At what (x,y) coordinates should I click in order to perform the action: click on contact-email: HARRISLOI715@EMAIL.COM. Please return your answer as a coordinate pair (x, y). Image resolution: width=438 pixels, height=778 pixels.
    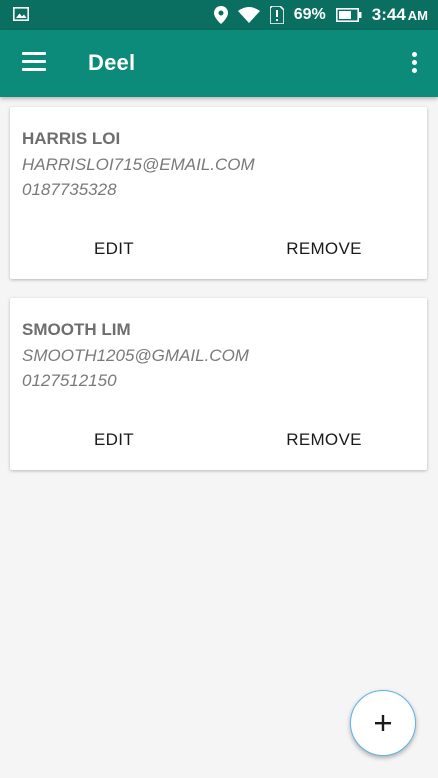
    Looking at the image, I should click on (138, 164).